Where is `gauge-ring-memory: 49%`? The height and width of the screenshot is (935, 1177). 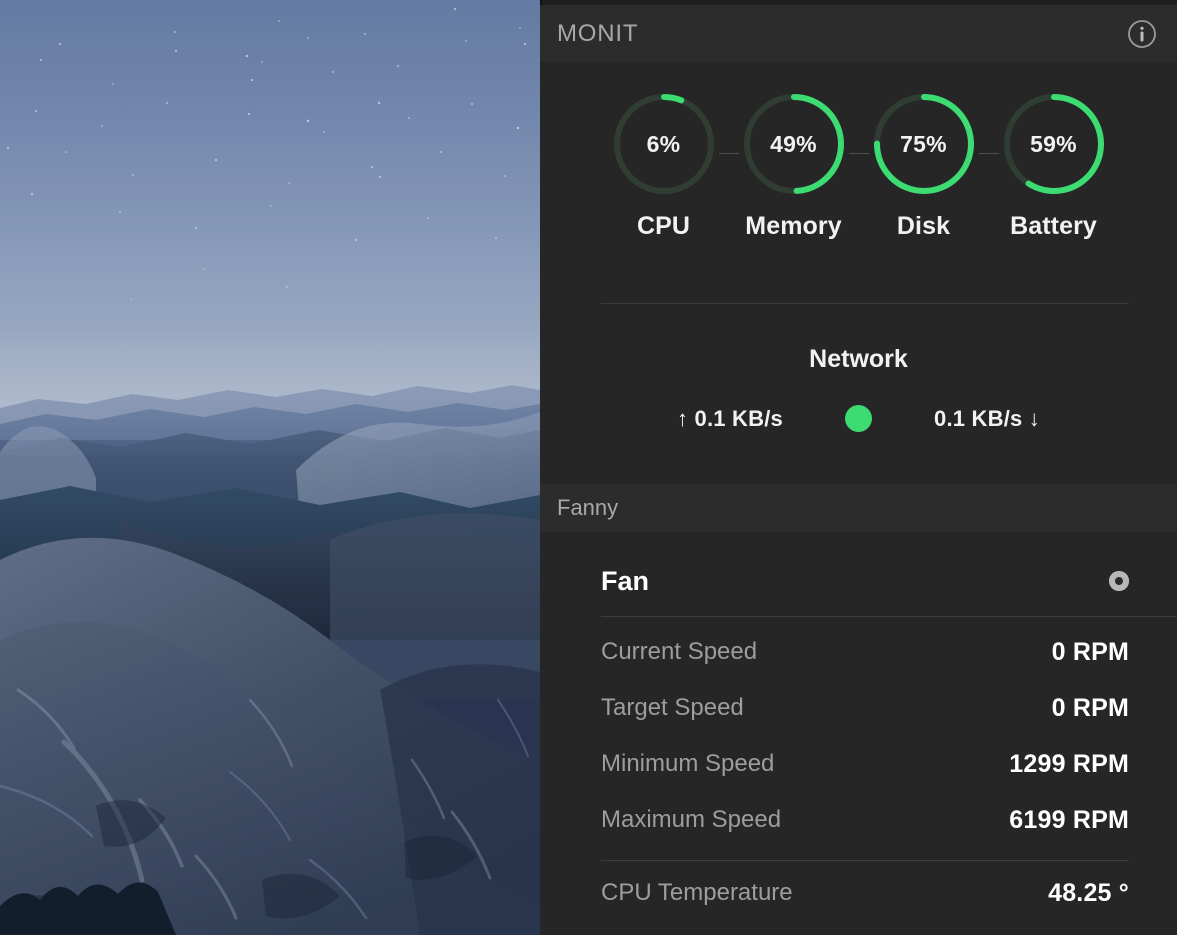 gauge-ring-memory: 49% is located at coordinates (794, 144).